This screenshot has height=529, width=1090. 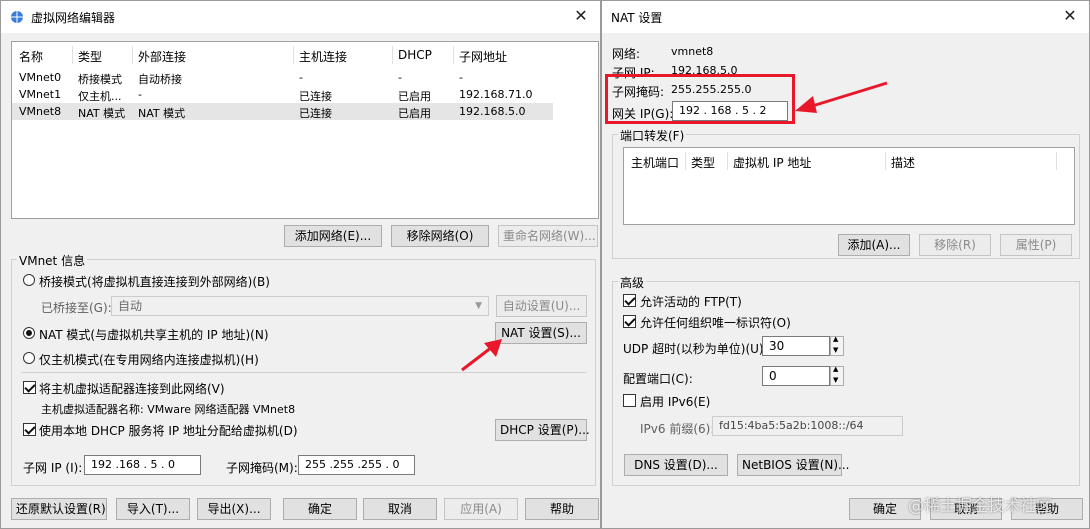 What do you see at coordinates (481, 509) in the screenshot?
I see `apply-button: 应用(A)` at bounding box center [481, 509].